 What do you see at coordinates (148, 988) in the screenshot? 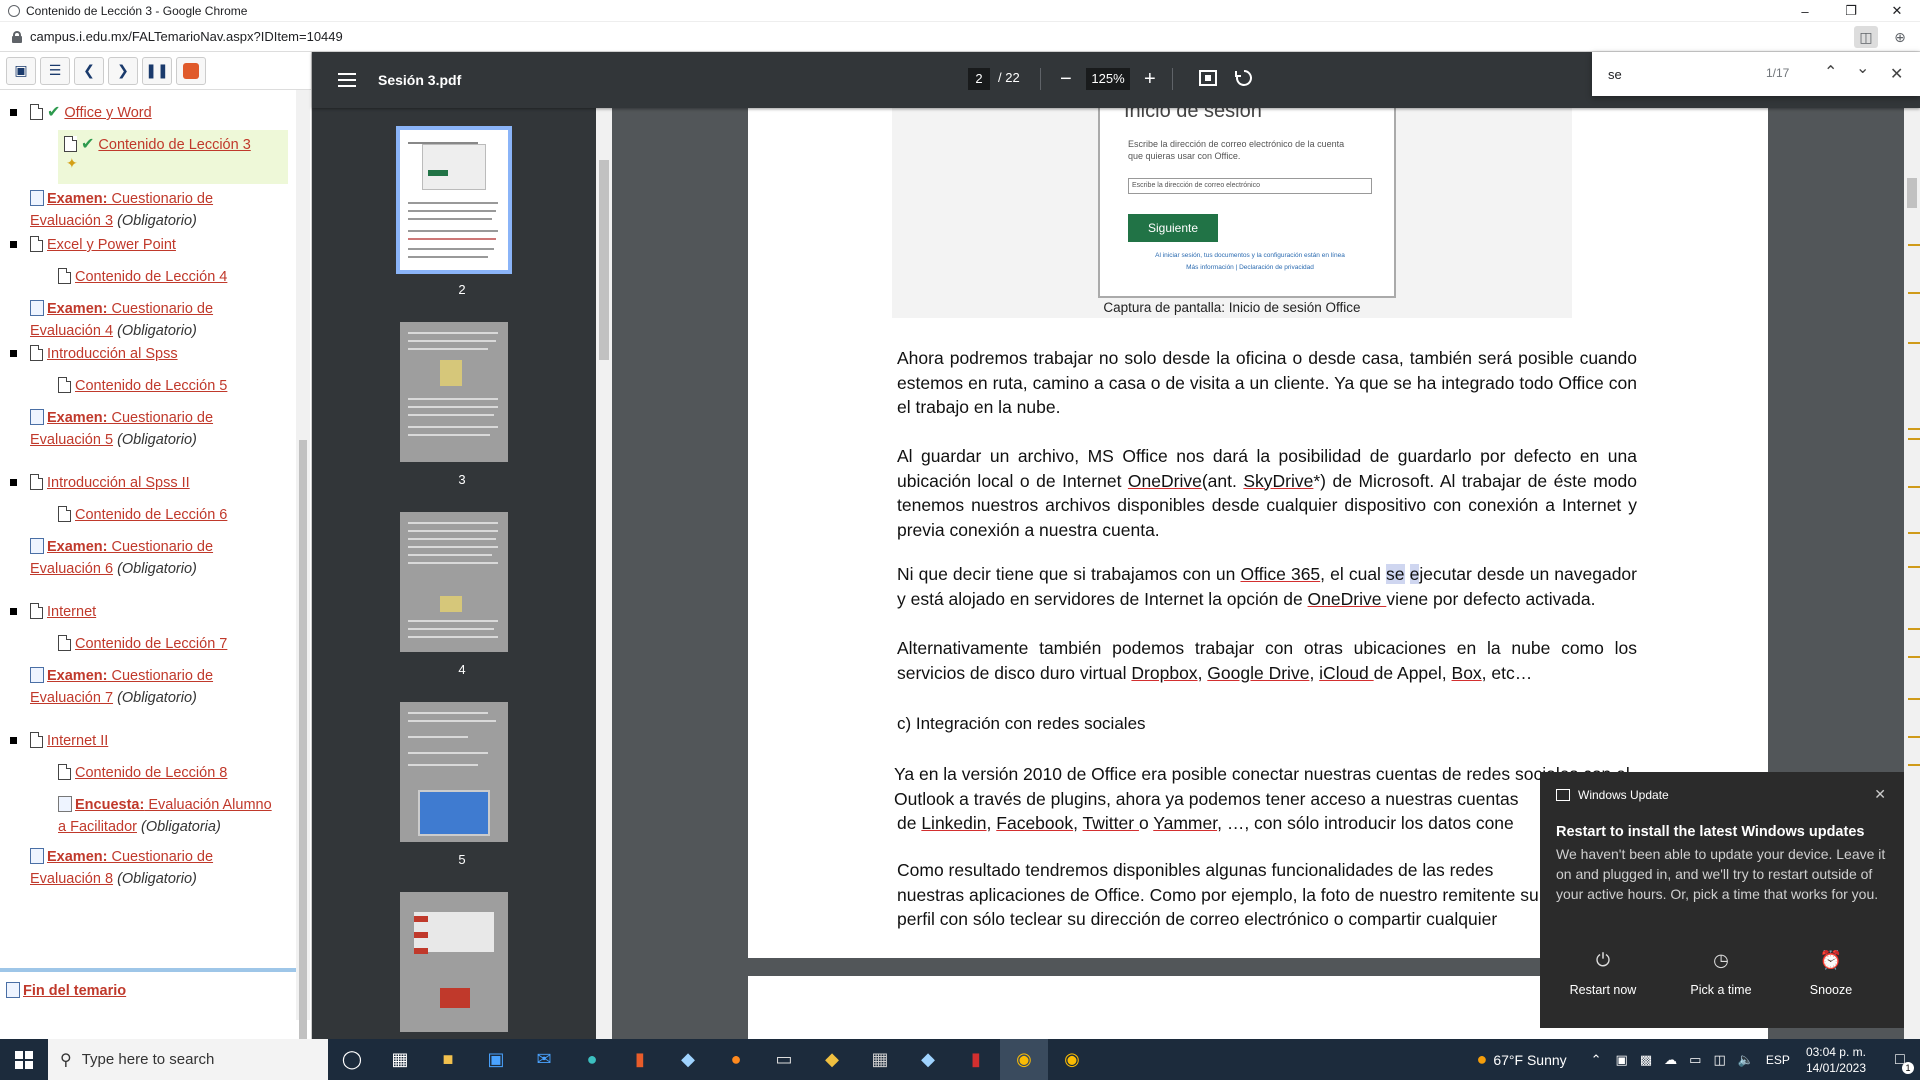
I see `end-of-syllabus: Fin del temario` at bounding box center [148, 988].